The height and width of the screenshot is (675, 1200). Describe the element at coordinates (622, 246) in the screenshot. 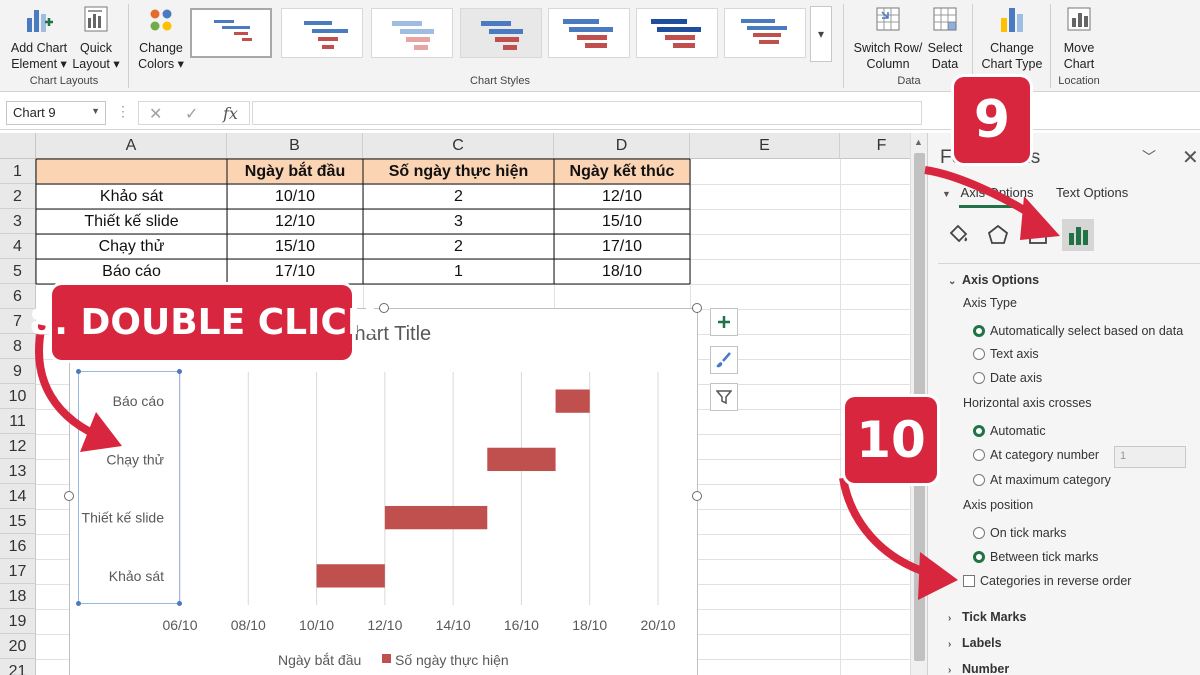

I see `cell-d4: 17/10` at that location.